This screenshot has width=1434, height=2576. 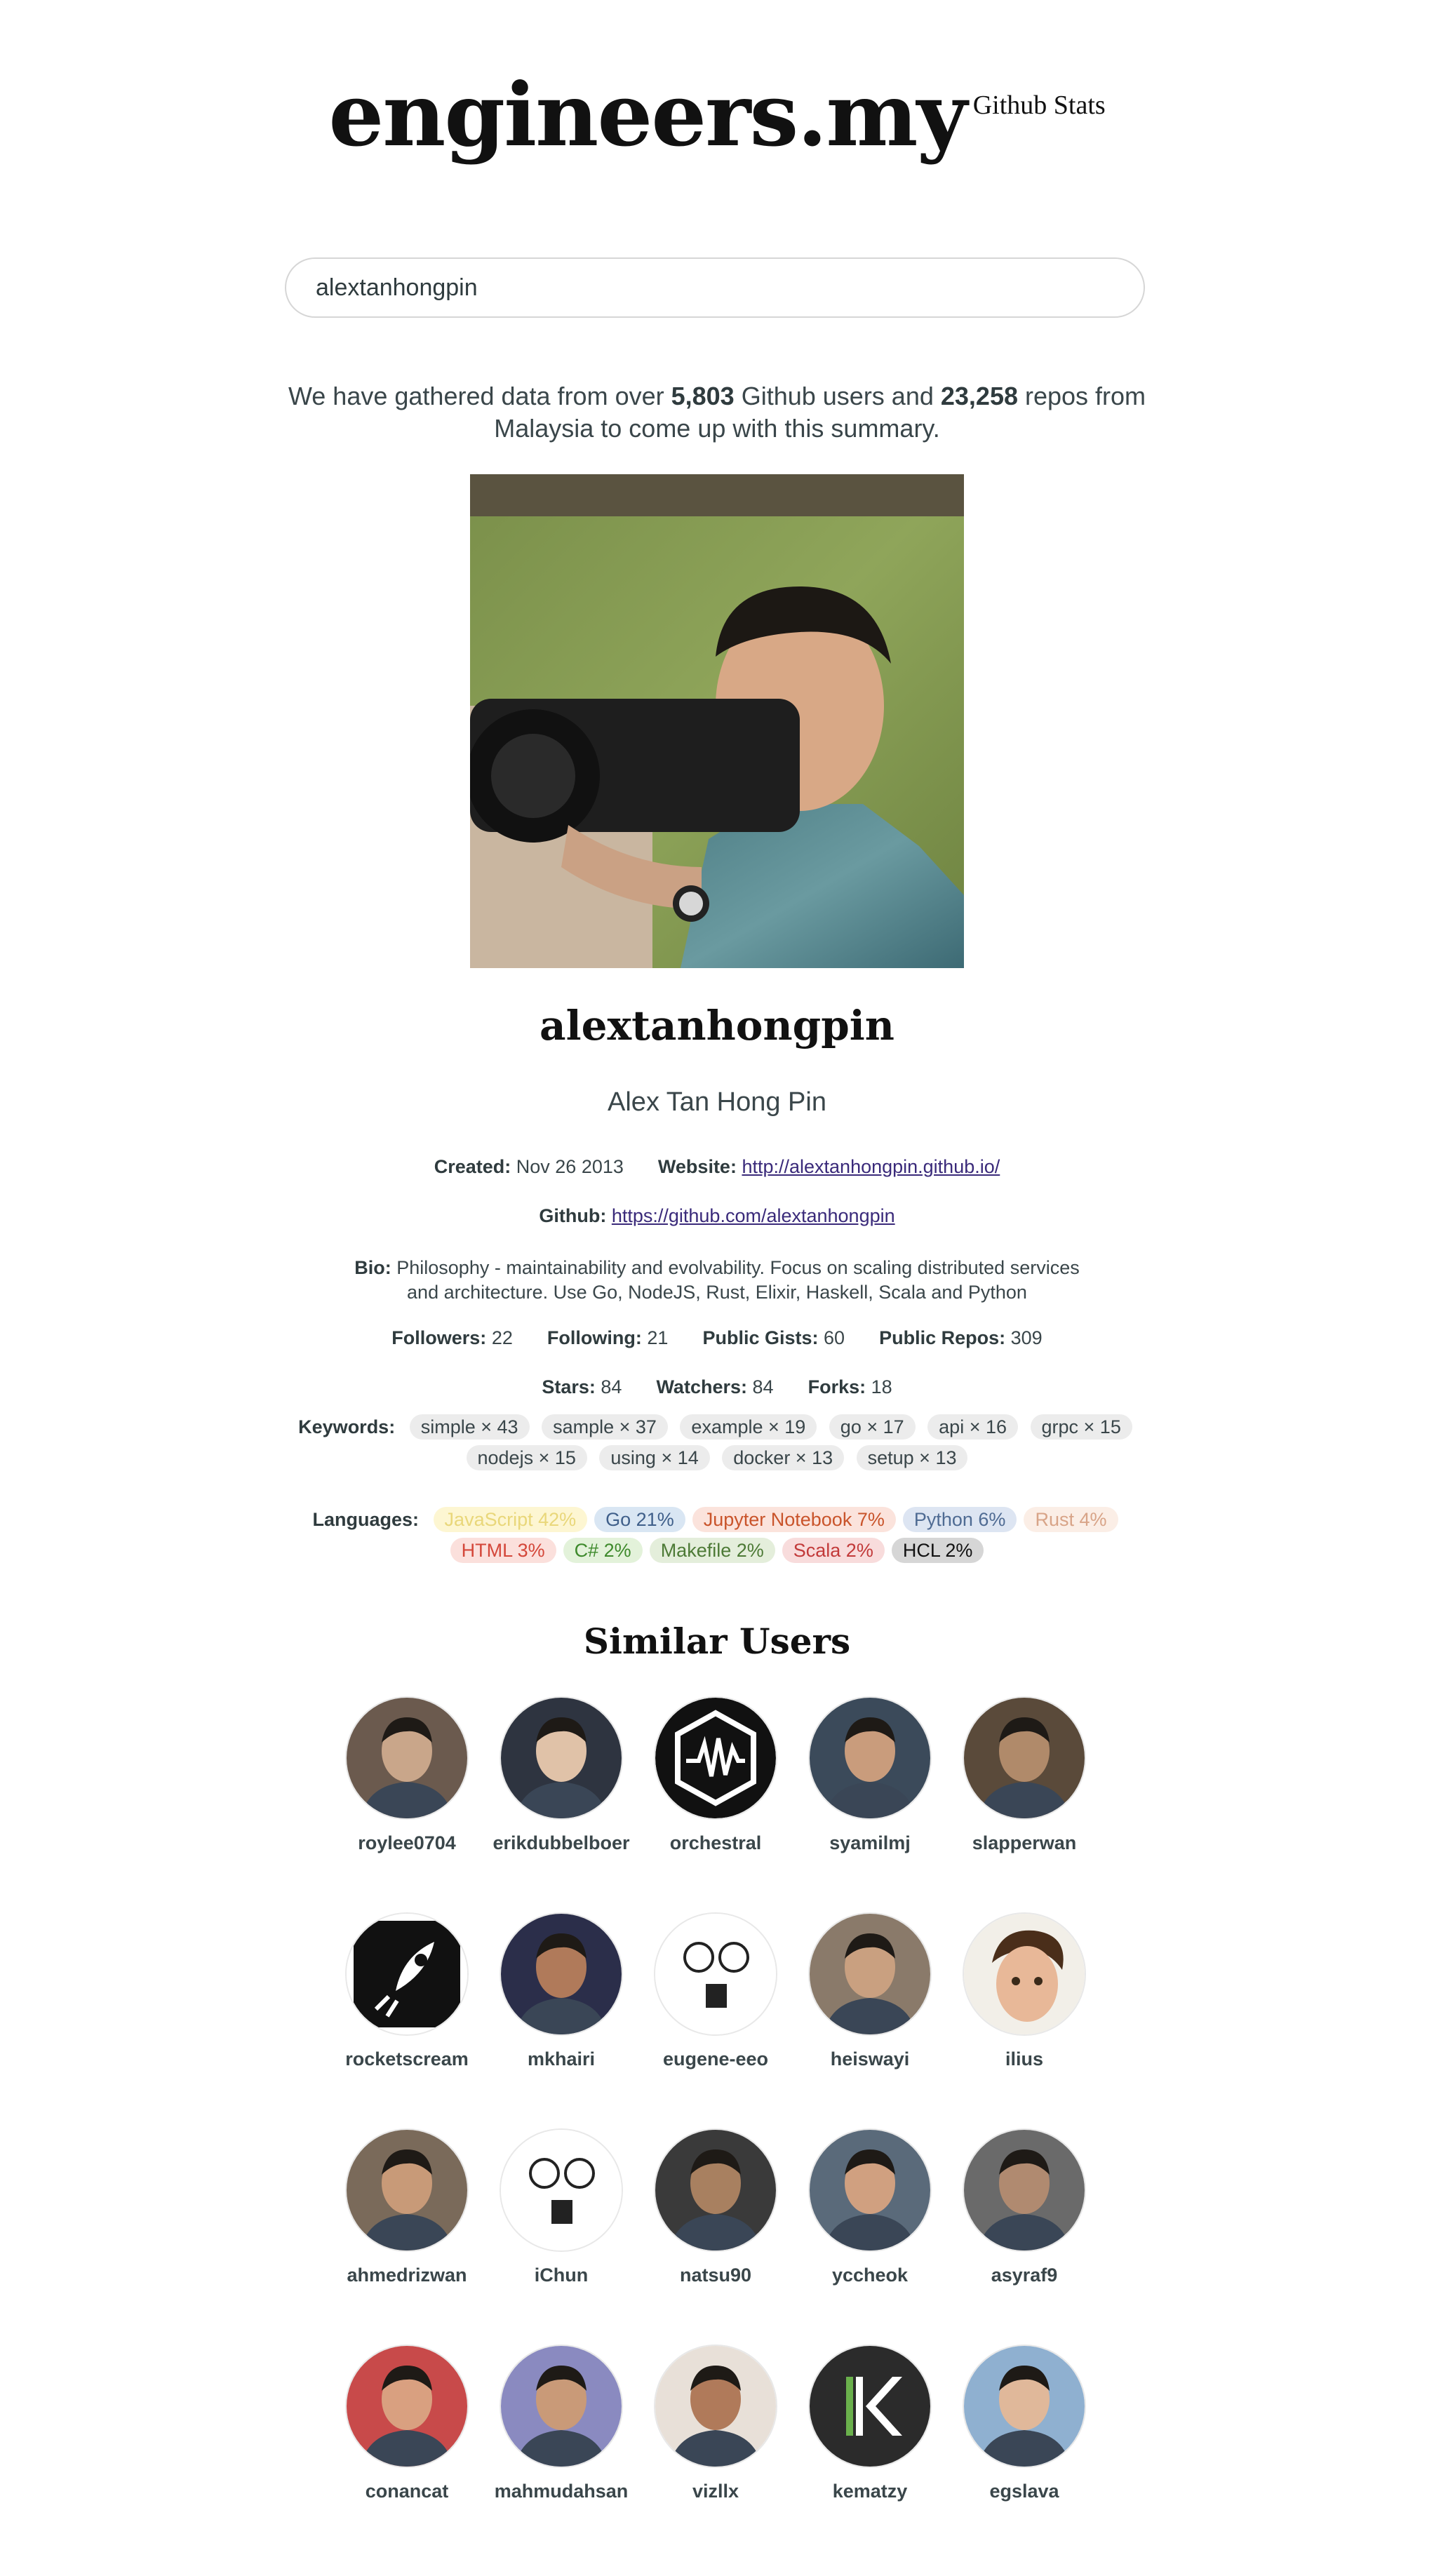 I want to click on similar-user-card: slapperwan, so click(x=1024, y=1775).